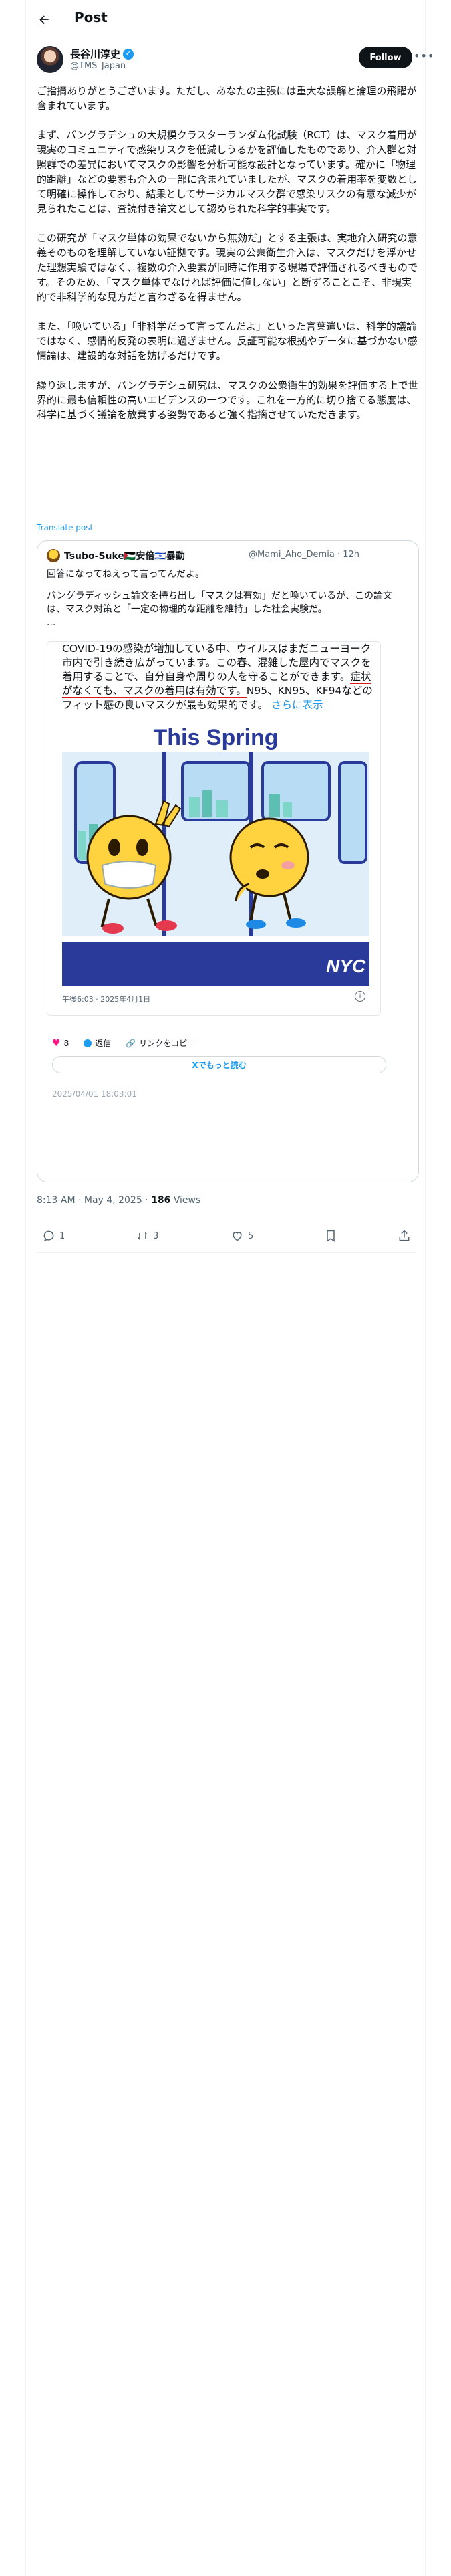 The image size is (451, 2576). Describe the element at coordinates (219, 1064) in the screenshot. I see `read-more-on-x-button: Xでもっと読む` at that location.